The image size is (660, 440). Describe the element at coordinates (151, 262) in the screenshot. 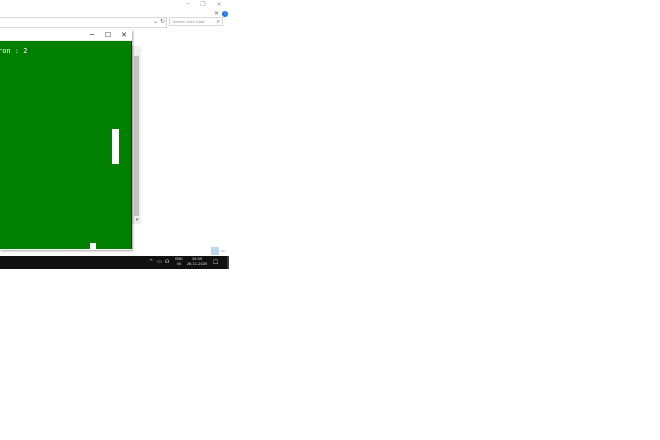

I see `tray-chevron-icon: ^` at that location.